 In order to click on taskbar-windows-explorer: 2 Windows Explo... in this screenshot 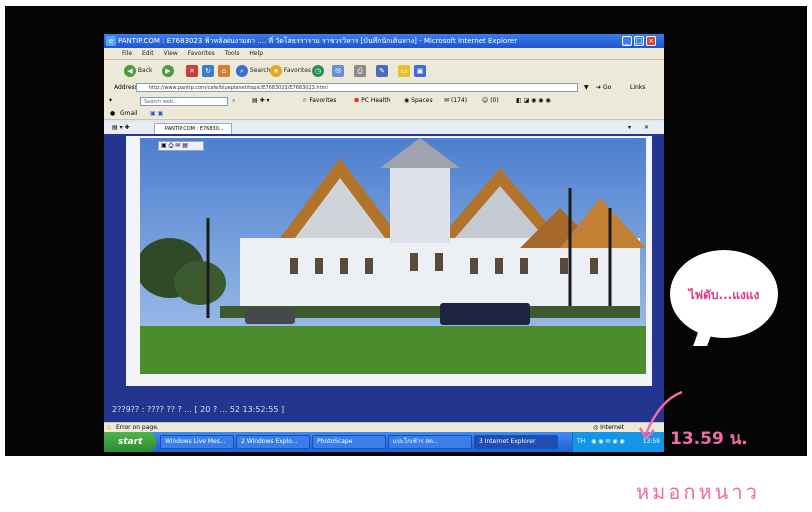, I will do `click(273, 442)`.